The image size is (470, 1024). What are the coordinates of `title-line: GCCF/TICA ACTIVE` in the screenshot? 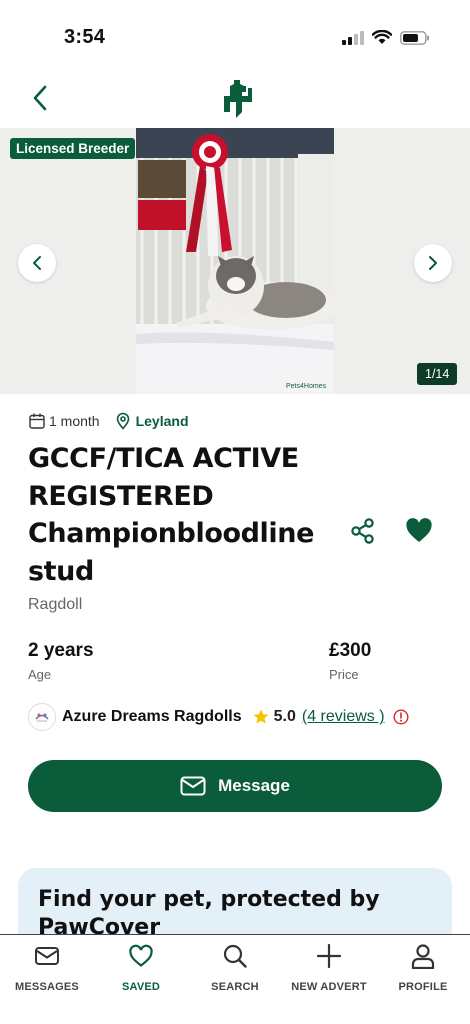 It's located at (163, 458).